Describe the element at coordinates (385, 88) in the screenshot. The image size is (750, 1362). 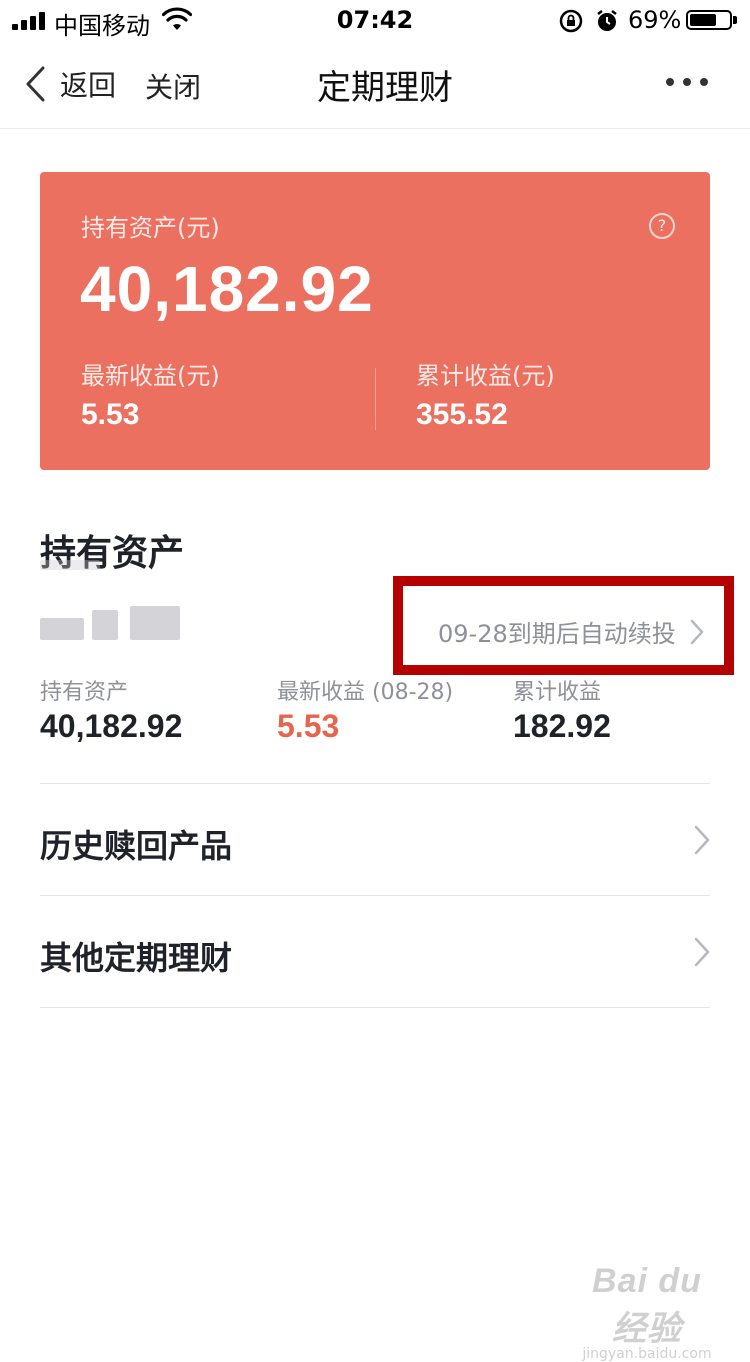
I see `page-title: 定期理财` at that location.